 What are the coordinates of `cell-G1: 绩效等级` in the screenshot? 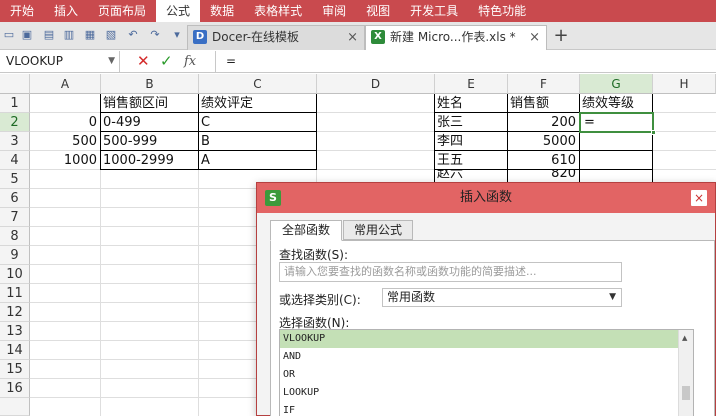 It's located at (616, 103).